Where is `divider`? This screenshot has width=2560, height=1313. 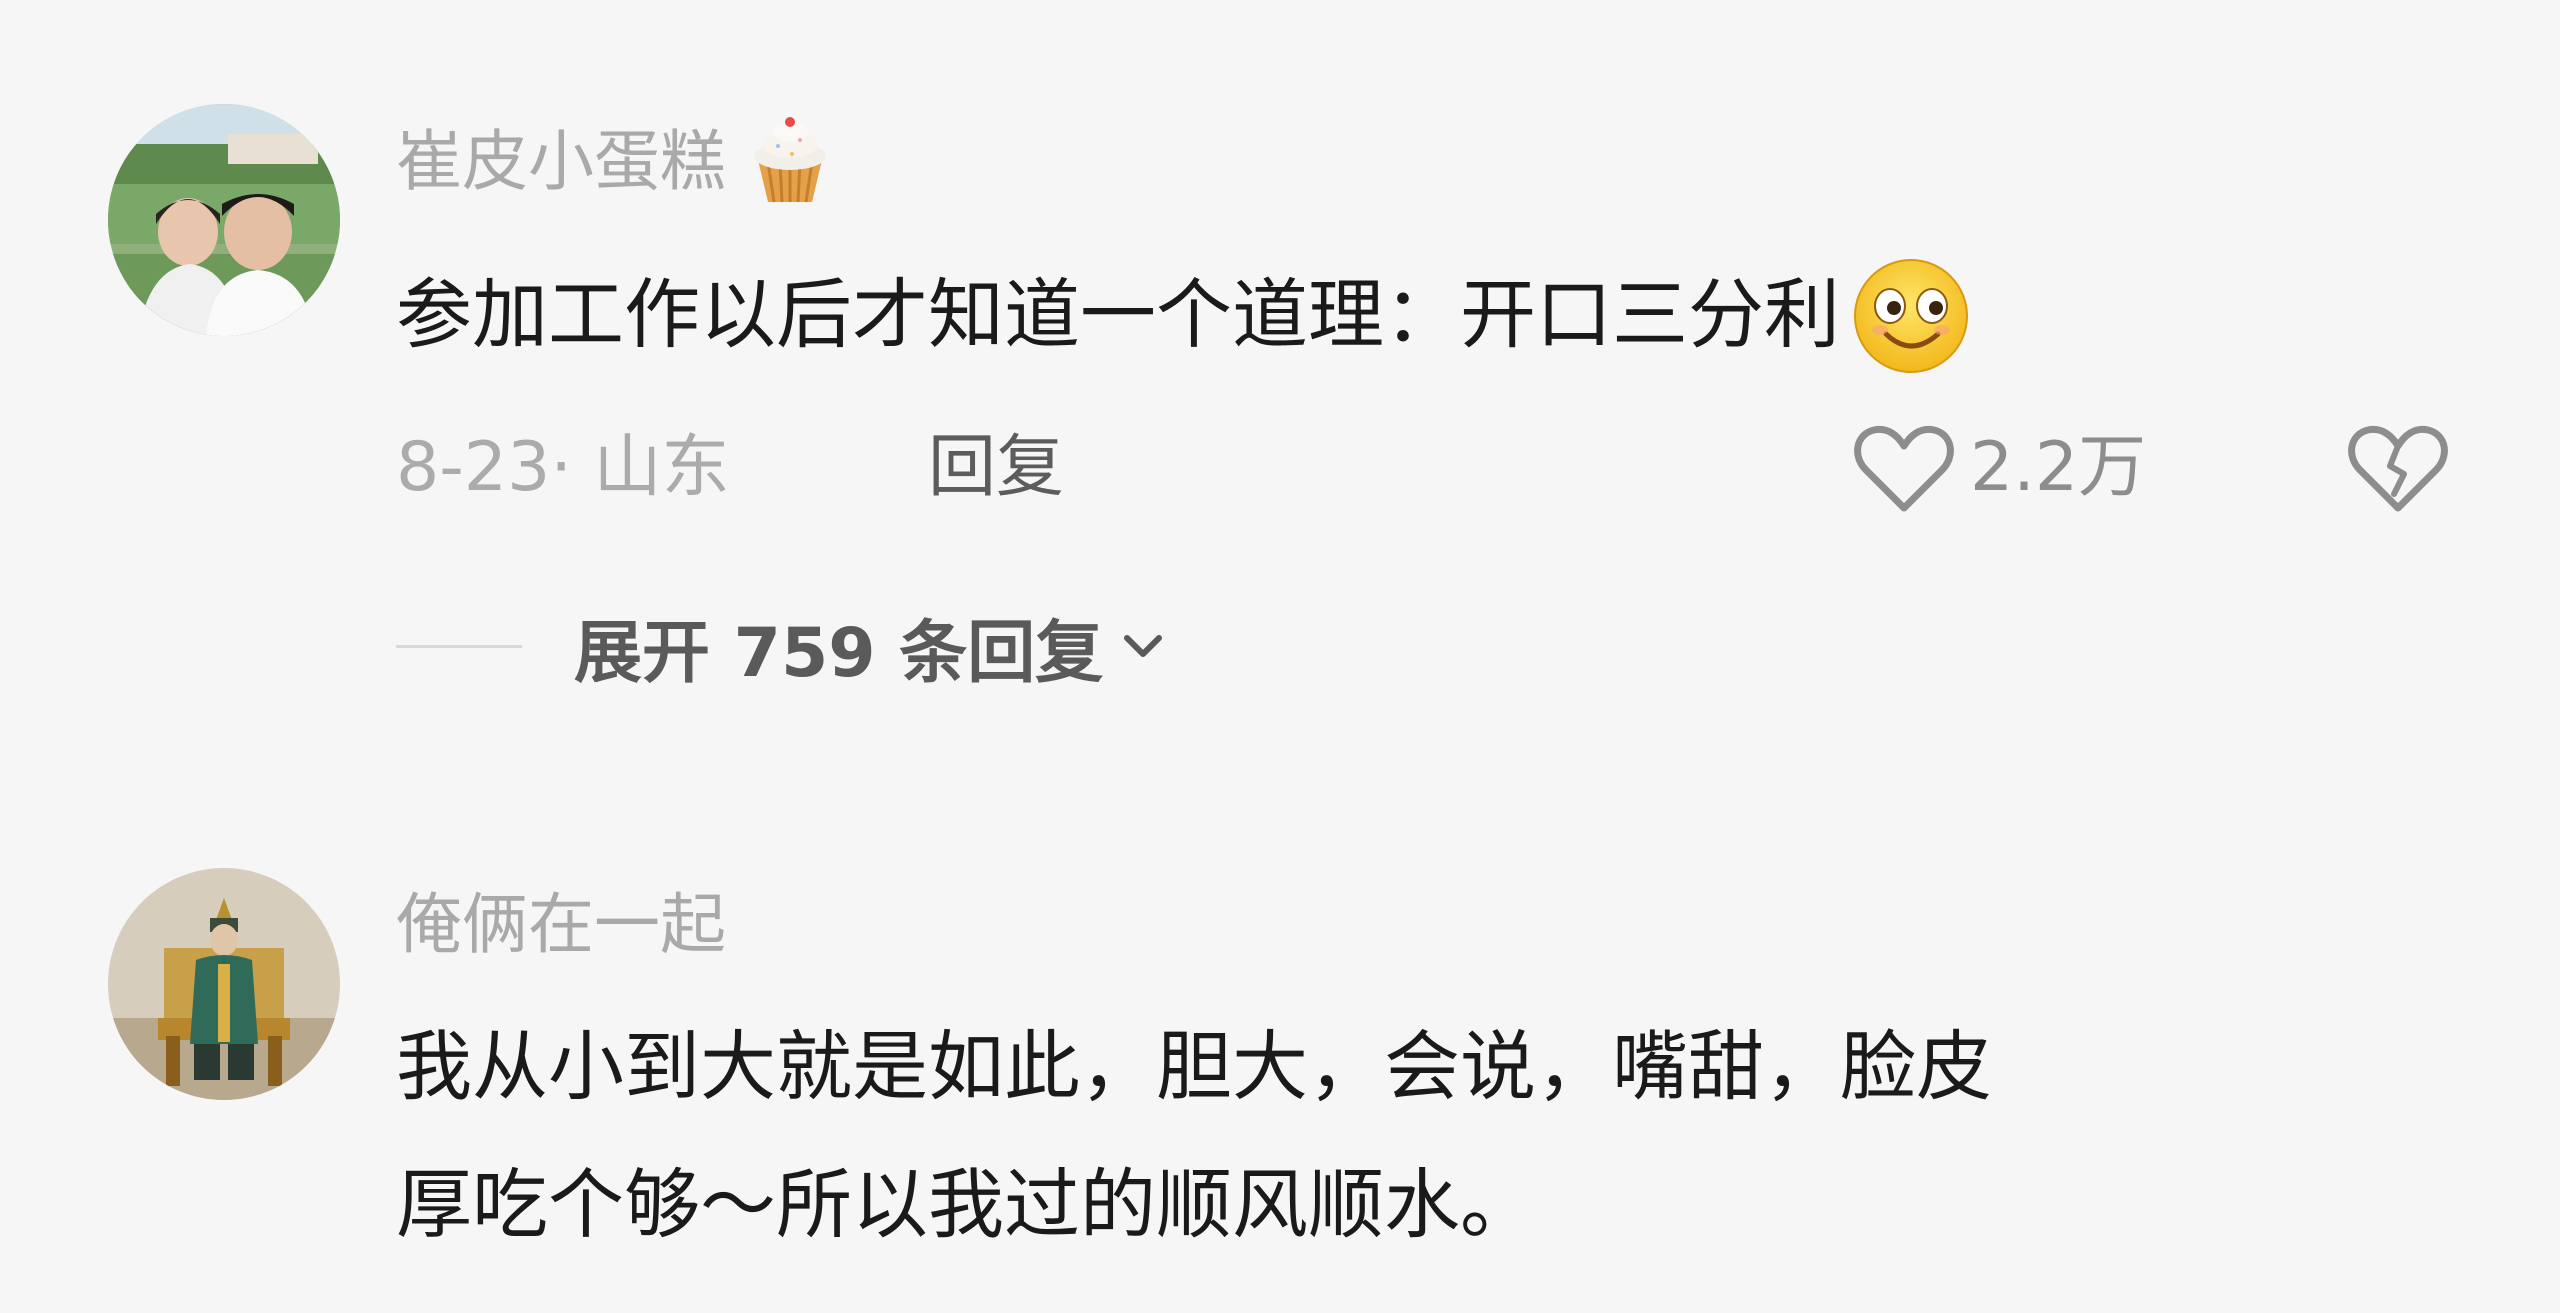
divider is located at coordinates (459, 646).